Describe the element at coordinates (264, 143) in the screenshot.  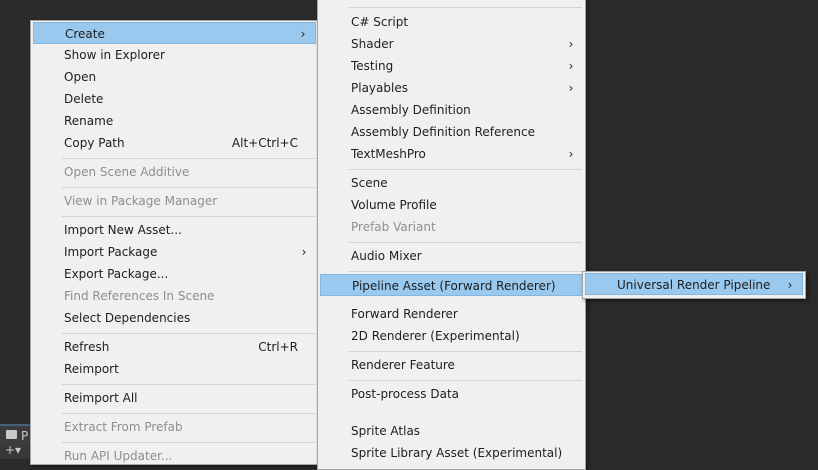
I see `shortcut-label: Alt+Ctrl+C` at that location.